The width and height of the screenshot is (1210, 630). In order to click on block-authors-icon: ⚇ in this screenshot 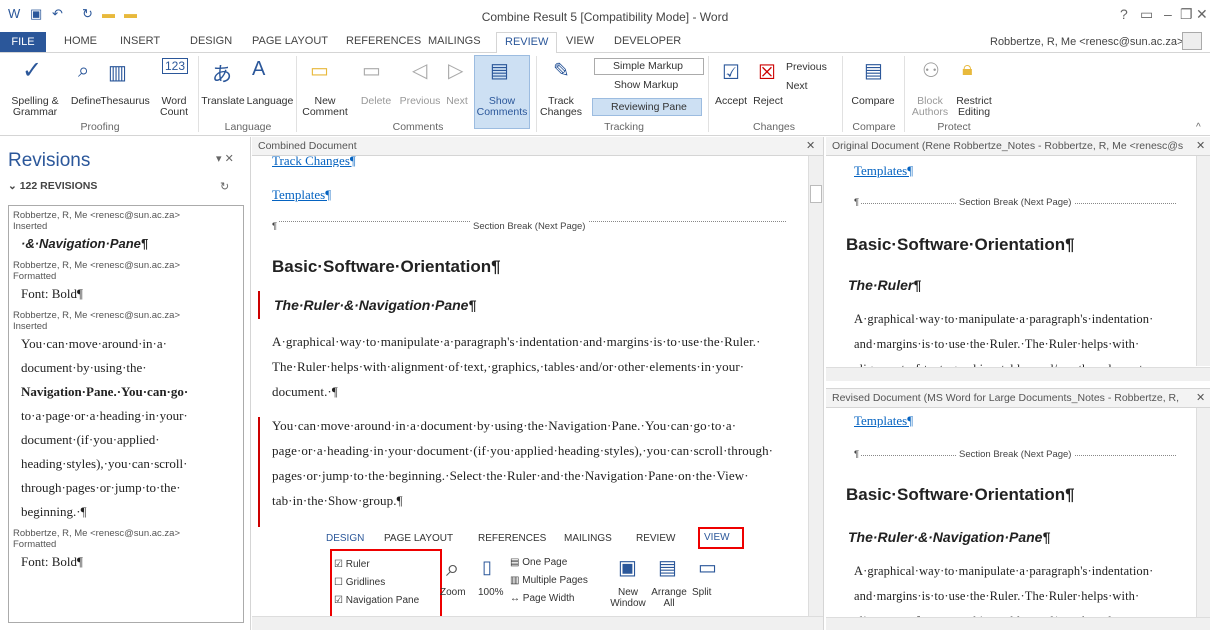, I will do `click(931, 71)`.